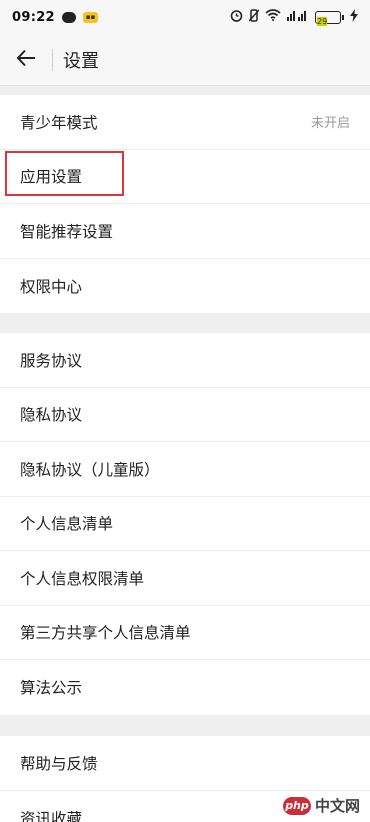 This screenshot has width=370, height=822. What do you see at coordinates (51, 415) in the screenshot?
I see `setting-label: 隐私协议` at bounding box center [51, 415].